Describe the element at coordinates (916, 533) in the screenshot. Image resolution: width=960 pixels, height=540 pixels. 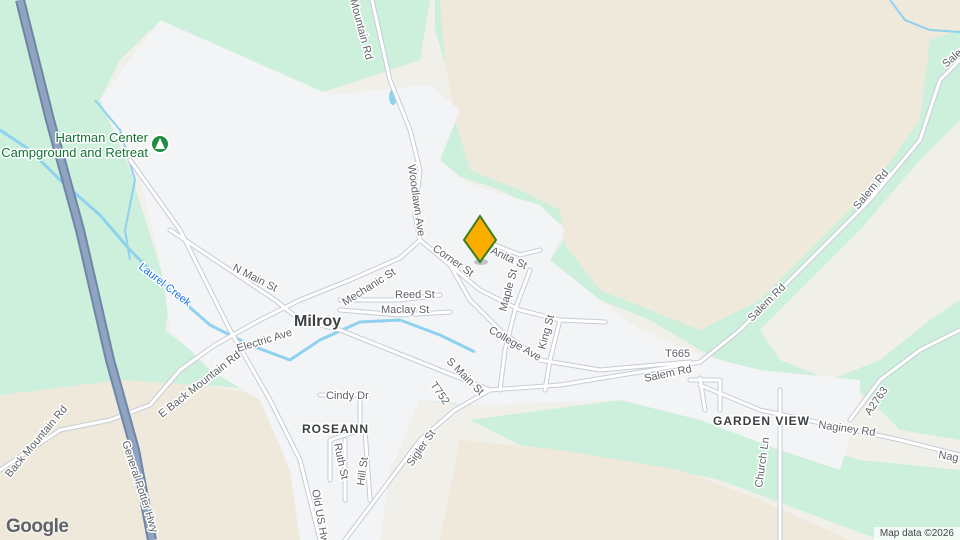
I see `map-attribution: Map data ©2026` at that location.